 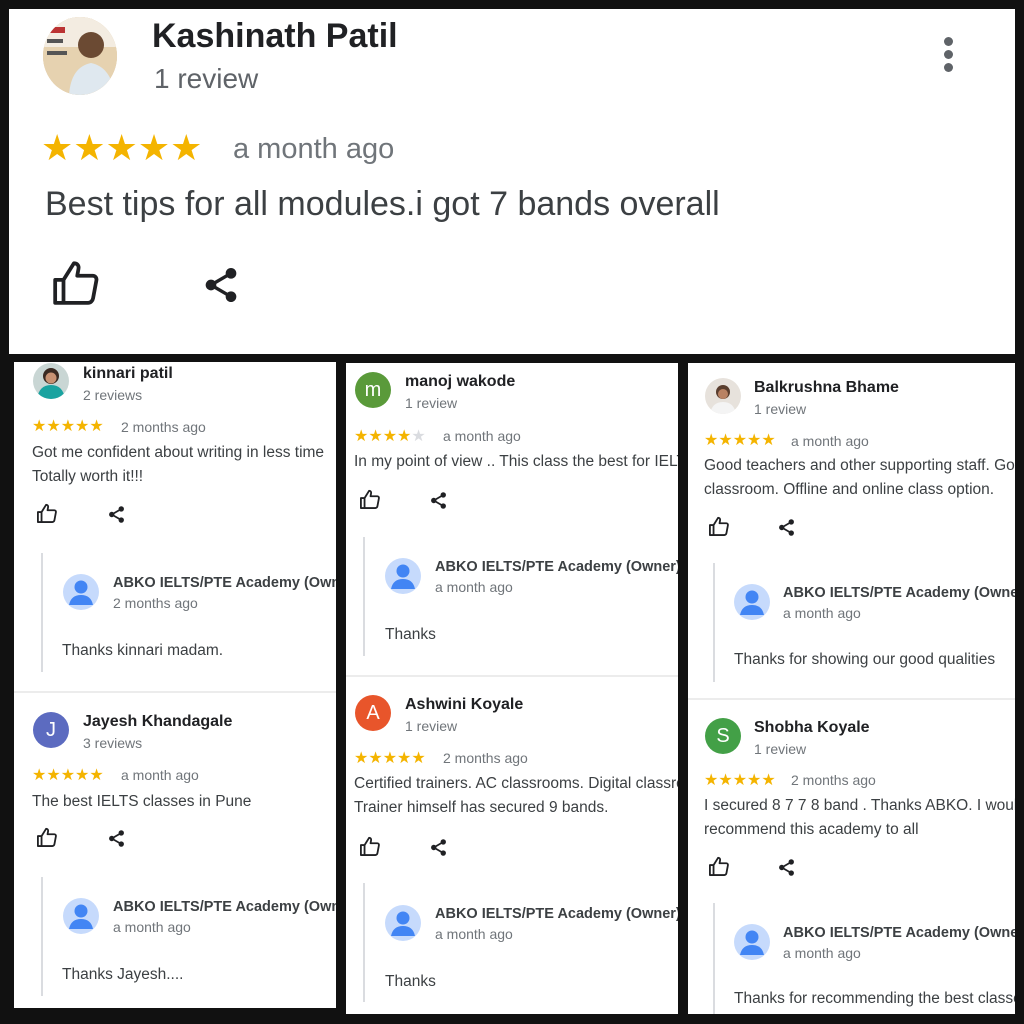 I want to click on reviewer-avatar-initial: A, so click(x=373, y=713).